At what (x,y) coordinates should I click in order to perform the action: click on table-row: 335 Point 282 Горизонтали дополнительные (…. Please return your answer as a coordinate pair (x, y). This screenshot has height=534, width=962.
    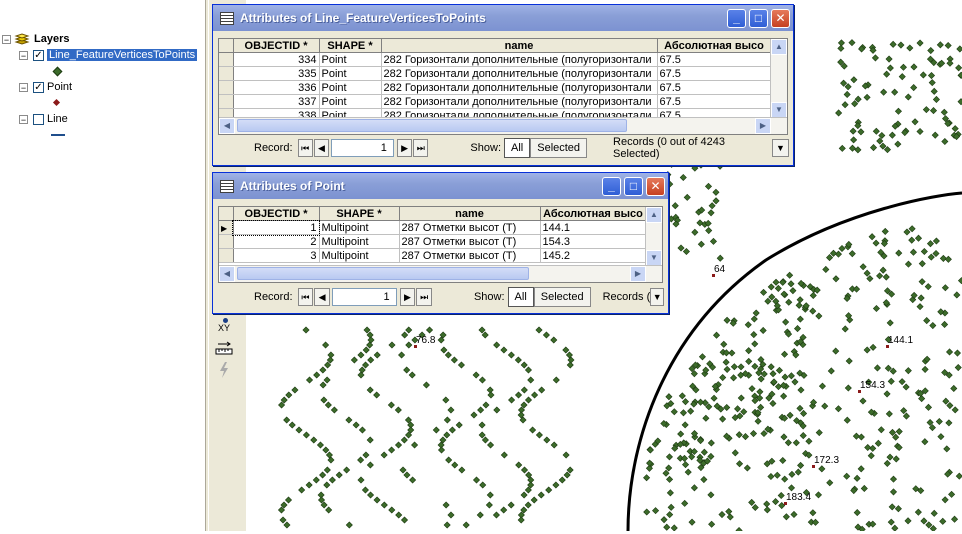
    Looking at the image, I should click on (495, 73).